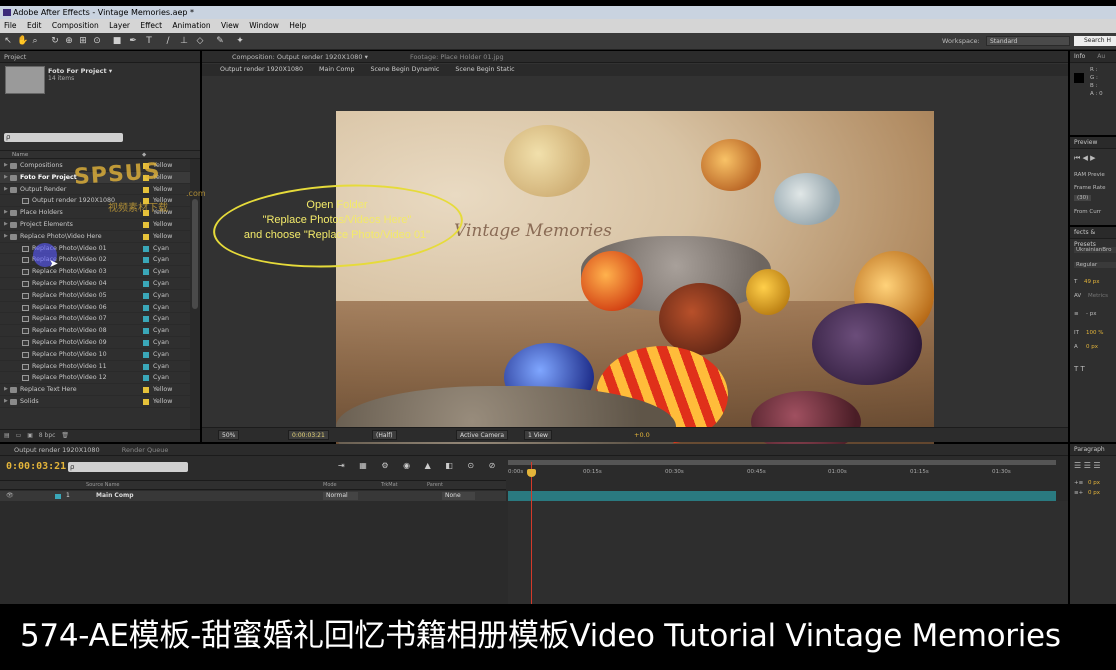 The height and width of the screenshot is (670, 1116). Describe the element at coordinates (75, 26) in the screenshot. I see `menu-composition: Composition` at that location.